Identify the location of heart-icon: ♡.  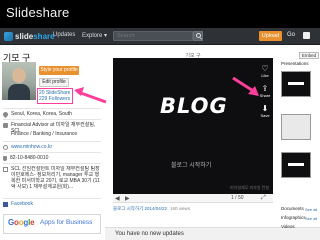
(265, 68).